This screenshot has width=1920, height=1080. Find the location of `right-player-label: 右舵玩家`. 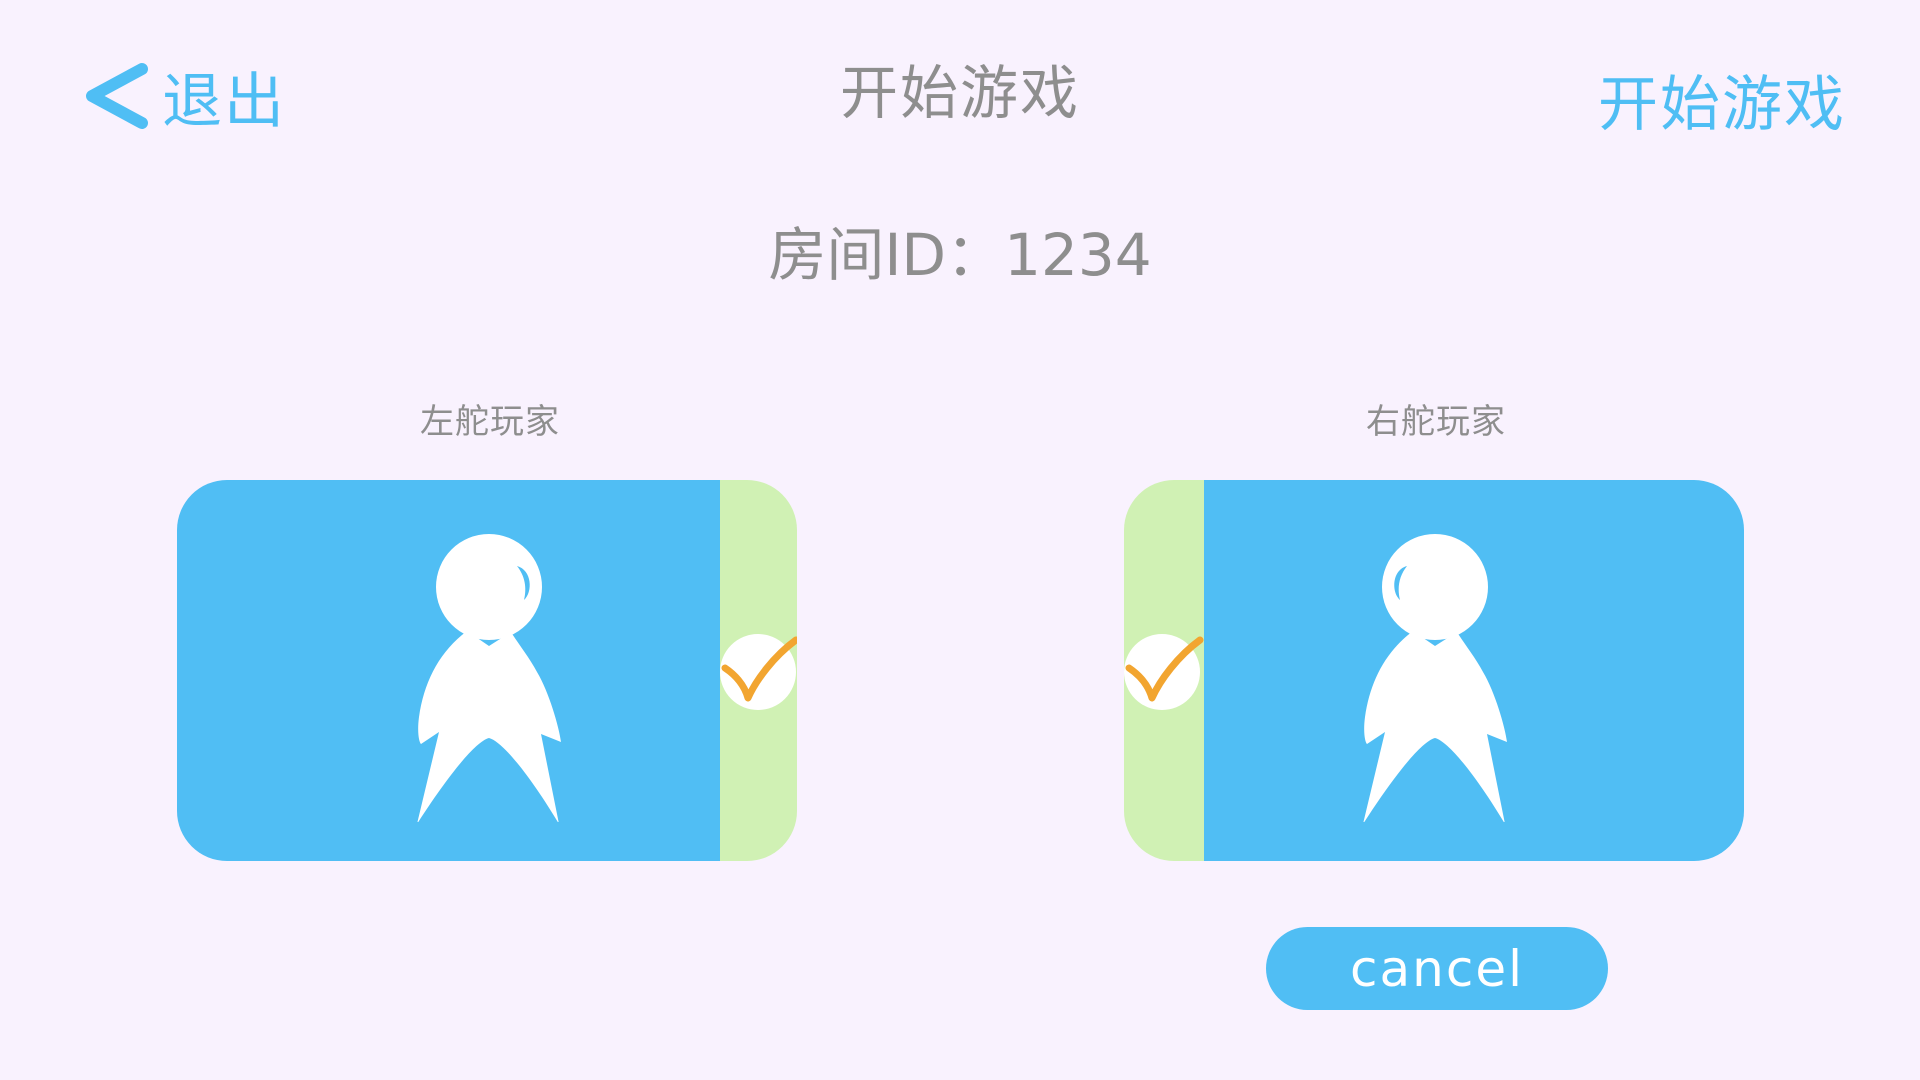

right-player-label: 右舵玩家 is located at coordinates (1436, 422).